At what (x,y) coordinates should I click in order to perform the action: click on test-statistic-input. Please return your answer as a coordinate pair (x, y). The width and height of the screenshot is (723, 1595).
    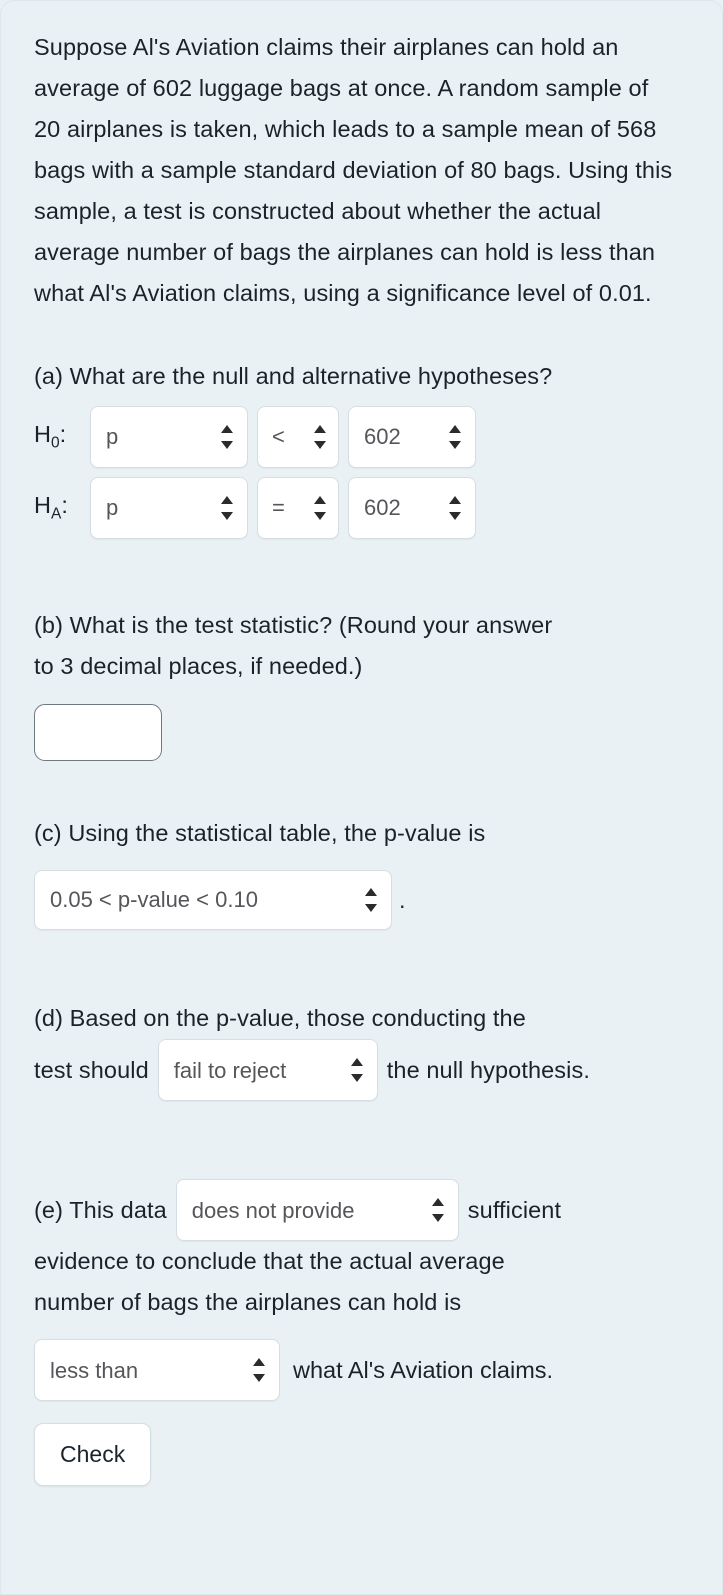
    Looking at the image, I should click on (98, 732).